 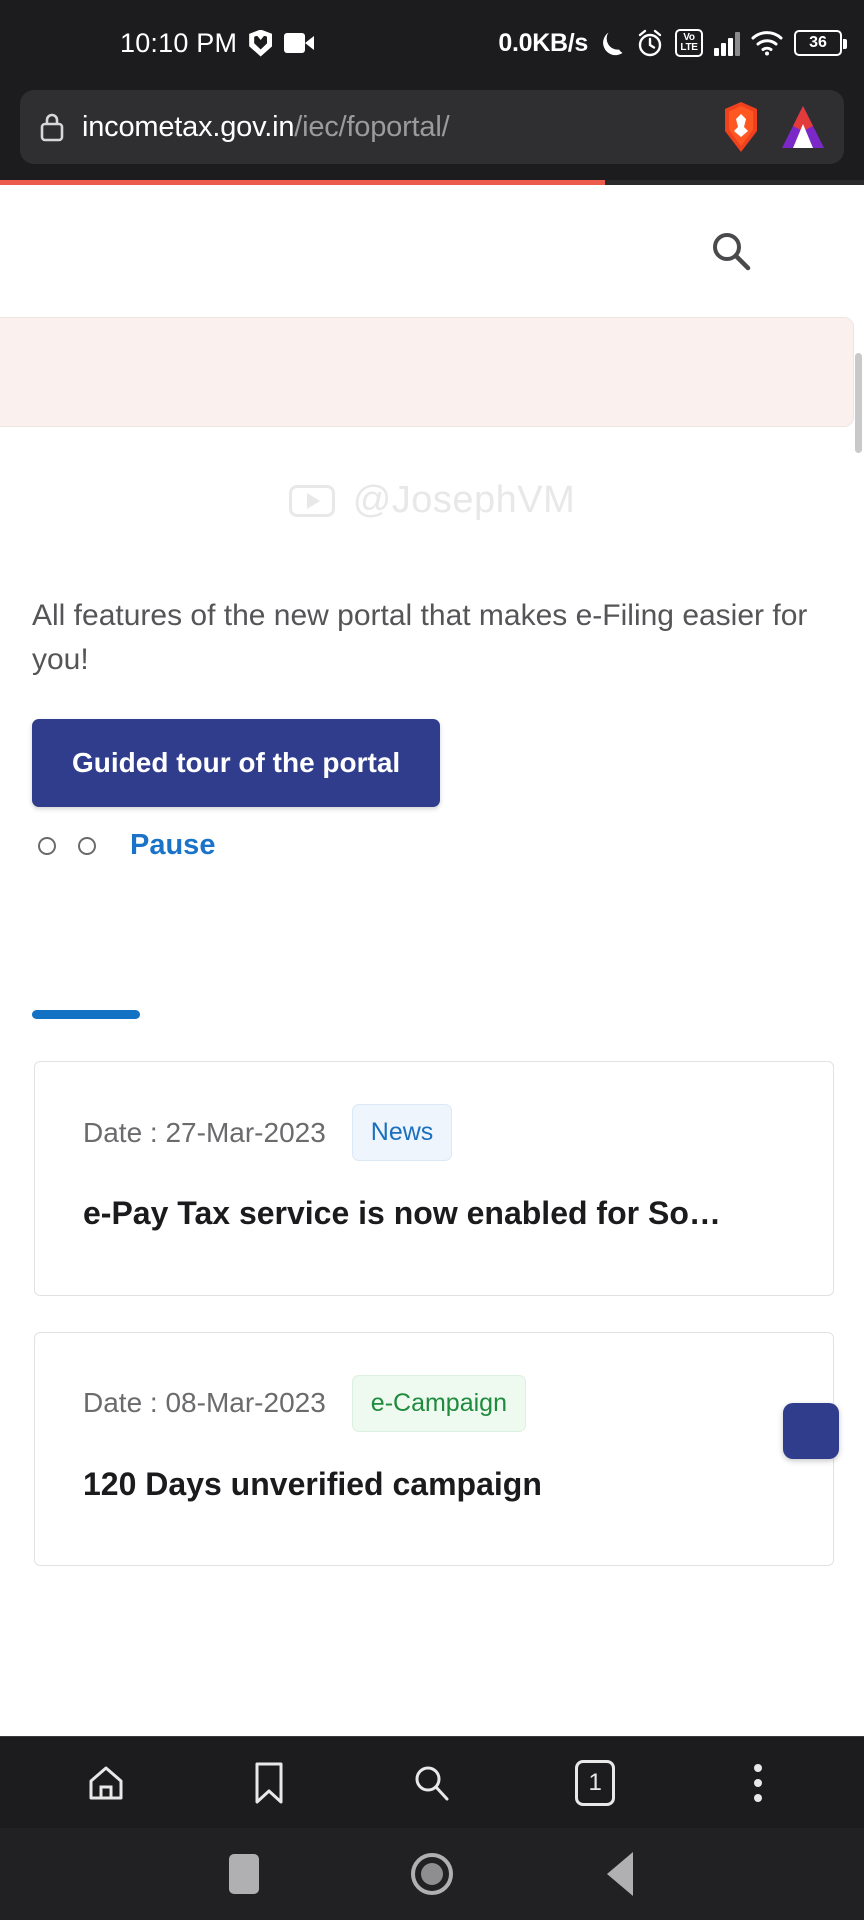 What do you see at coordinates (179, 42) in the screenshot?
I see `status-clock: 10:10 PM` at bounding box center [179, 42].